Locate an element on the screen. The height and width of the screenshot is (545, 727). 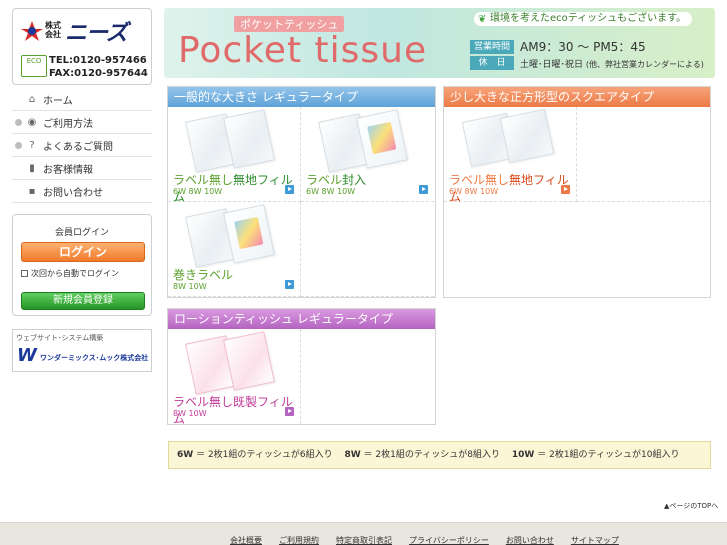
sidebar-item-faq: ? よくあるご質問 is located at coordinates (82, 145).